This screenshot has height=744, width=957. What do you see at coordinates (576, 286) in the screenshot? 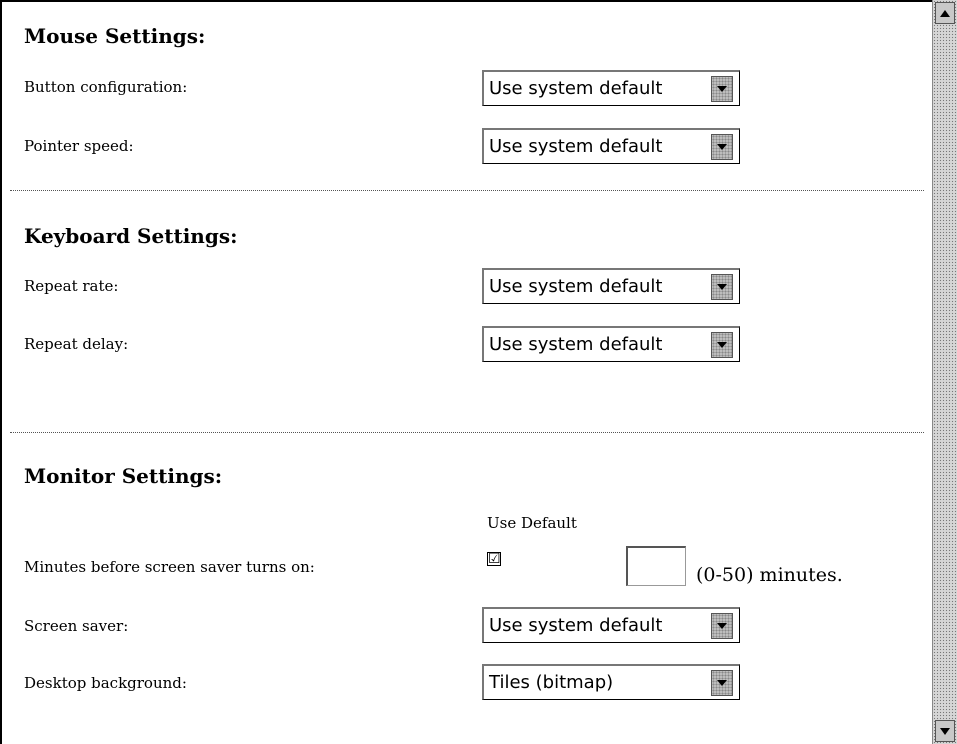
I see `repeat-rate-value: Use system default` at bounding box center [576, 286].